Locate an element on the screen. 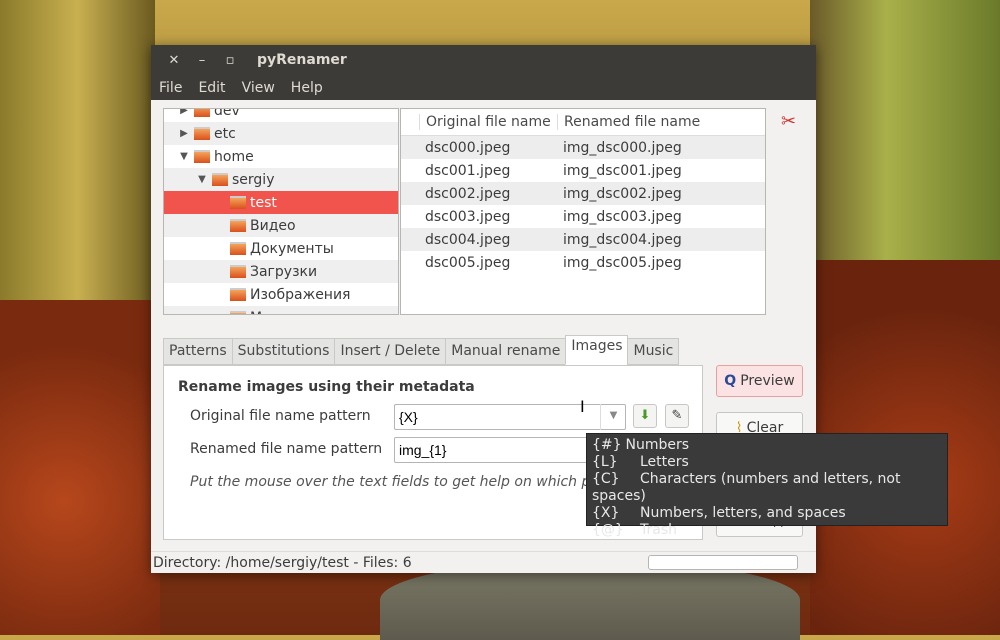  tab-manual-rename: Manual rename is located at coordinates (506, 351).